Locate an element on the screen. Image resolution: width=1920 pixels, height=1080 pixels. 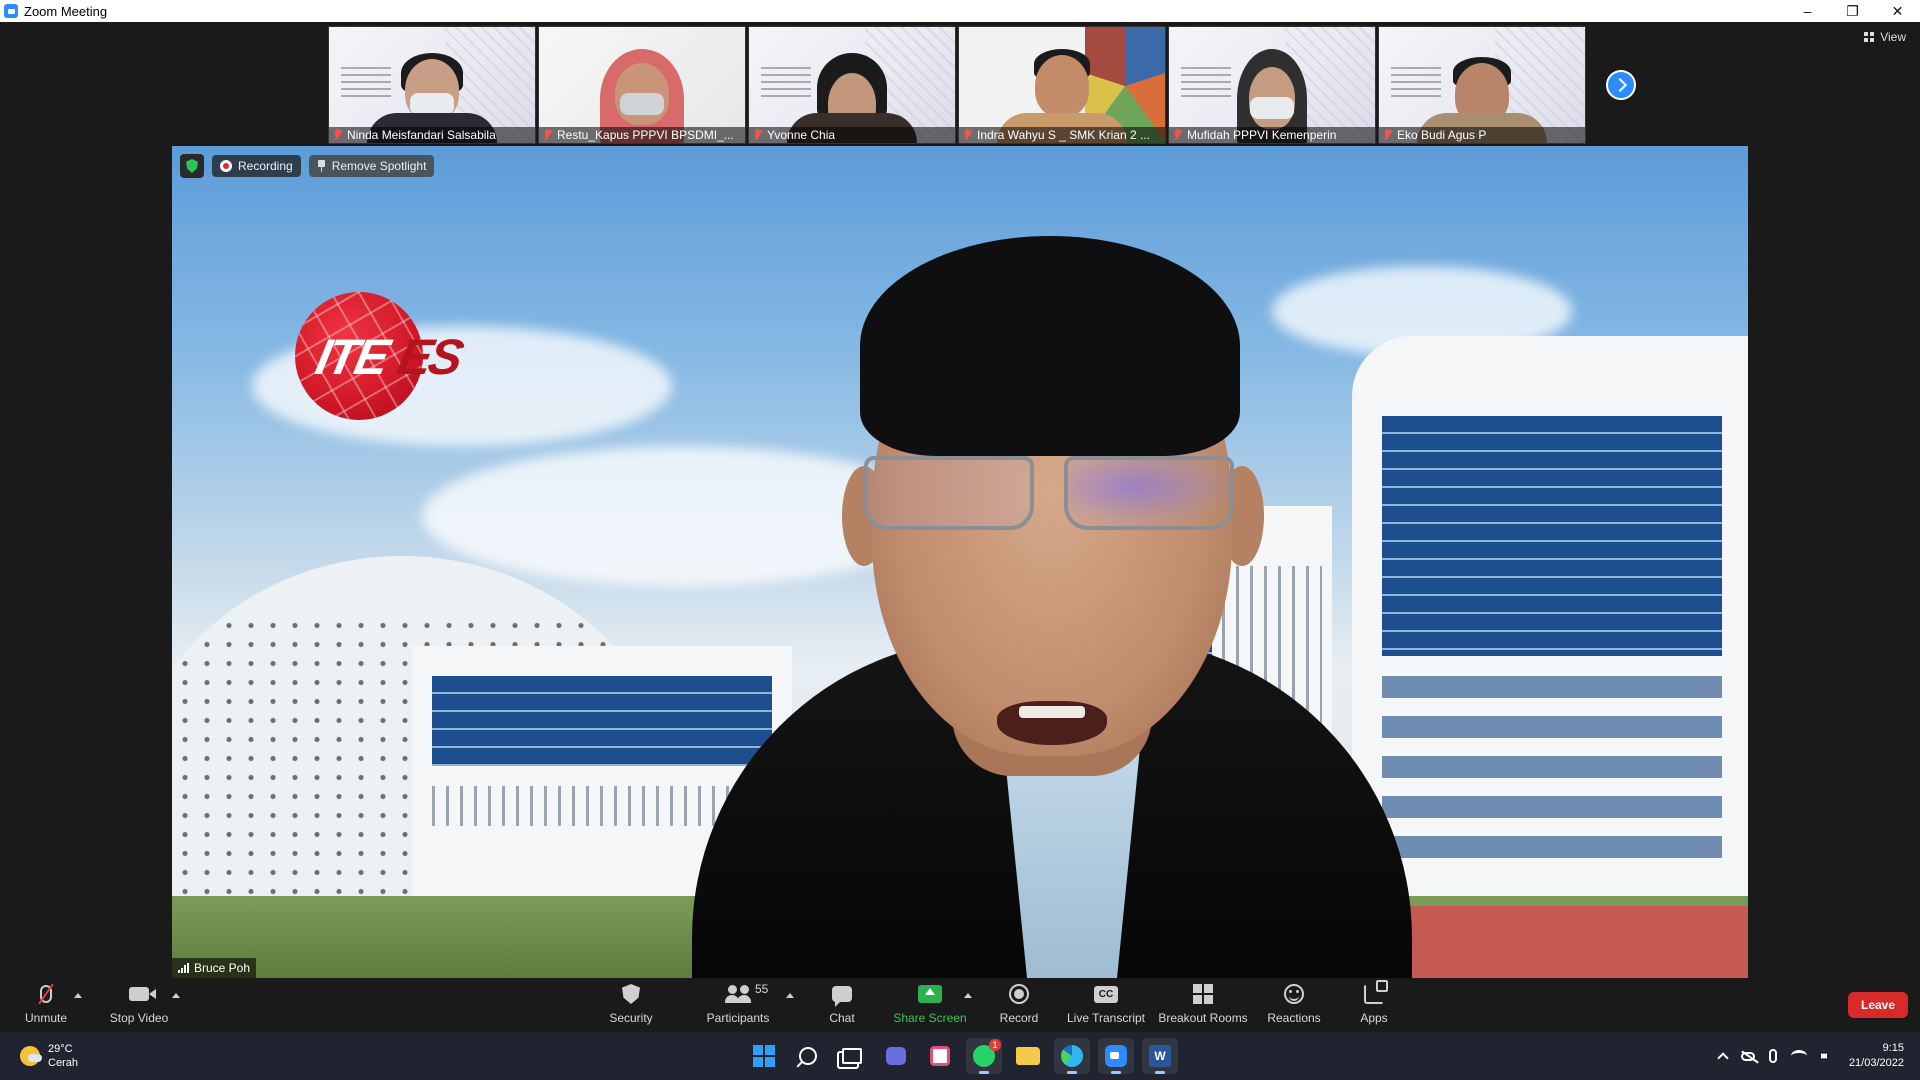
speaker-glasses is located at coordinates (1054, 496).